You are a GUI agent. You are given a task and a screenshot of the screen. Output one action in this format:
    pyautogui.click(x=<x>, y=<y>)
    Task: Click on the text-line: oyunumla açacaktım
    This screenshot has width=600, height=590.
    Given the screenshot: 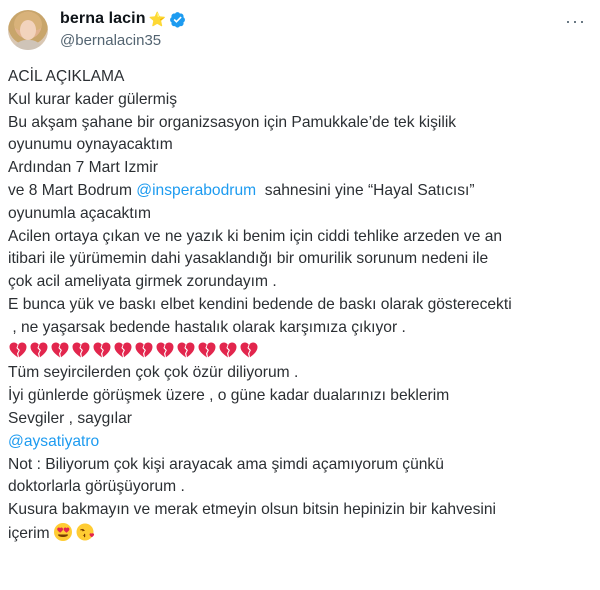 What is the action you would take?
    pyautogui.click(x=80, y=213)
    